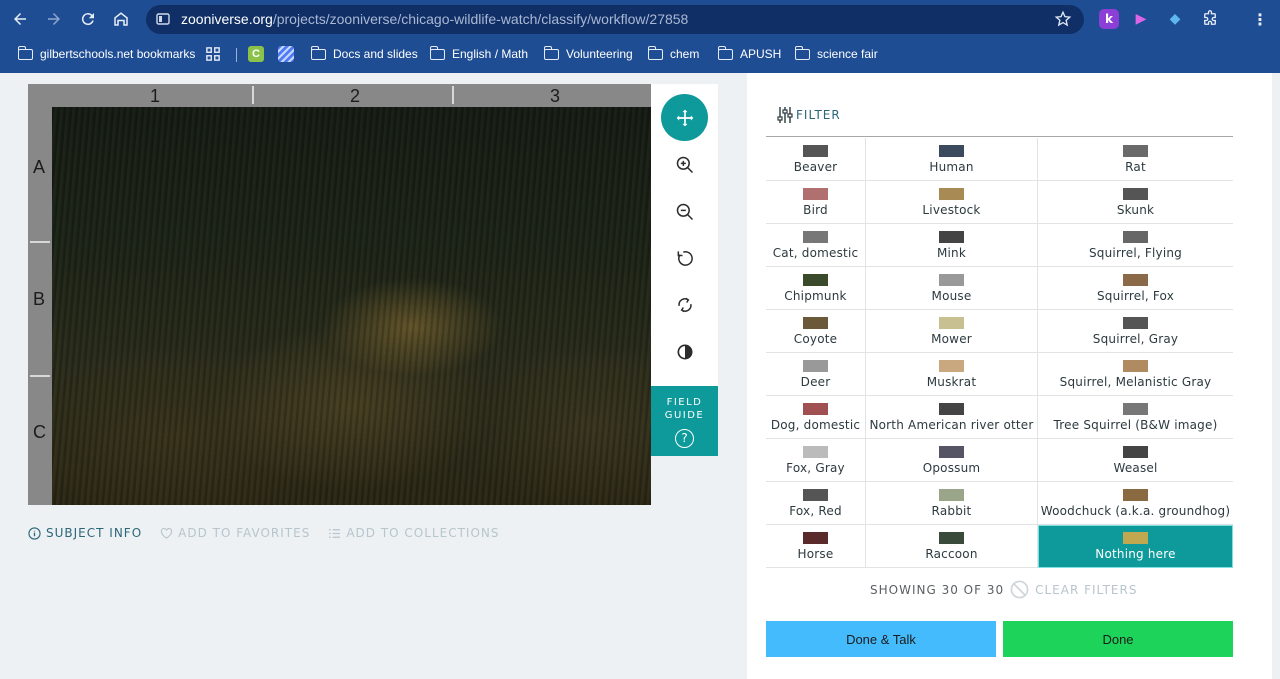 The width and height of the screenshot is (1280, 679). Describe the element at coordinates (423, 533) in the screenshot. I see `add-to-collections-label: ADD TO COLLECTIONS` at that location.